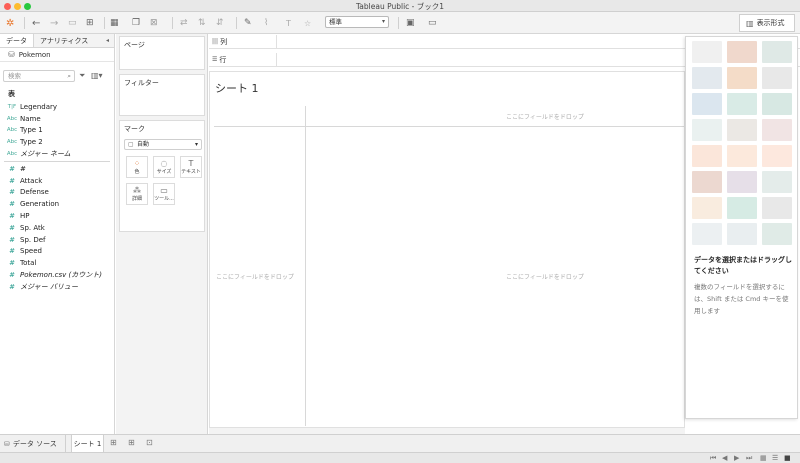 The image size is (800, 463). What do you see at coordinates (202, 23) in the screenshot?
I see `sort-asc-icon: ⇅` at bounding box center [202, 23].